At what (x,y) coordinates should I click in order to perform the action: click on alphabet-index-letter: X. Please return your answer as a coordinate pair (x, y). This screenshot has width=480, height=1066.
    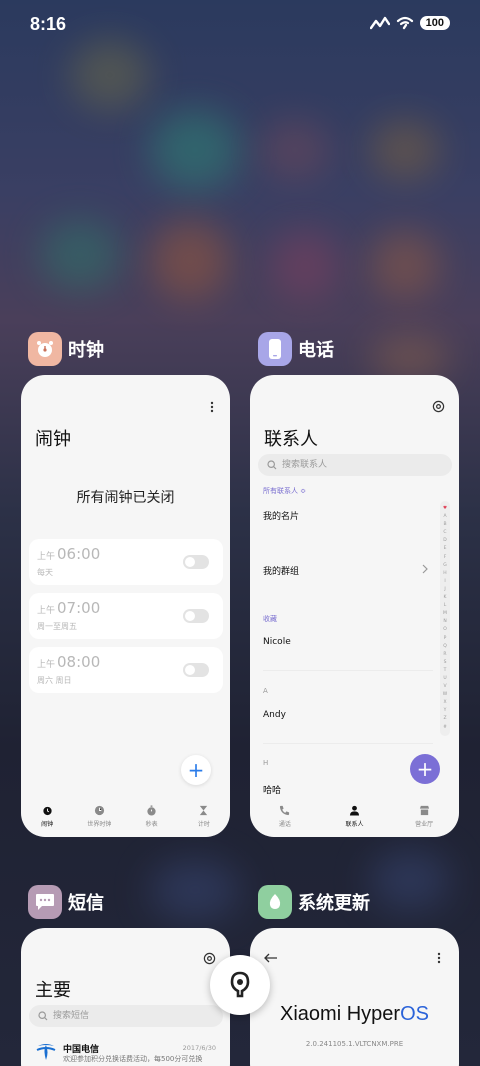
    Looking at the image, I should click on (444, 703).